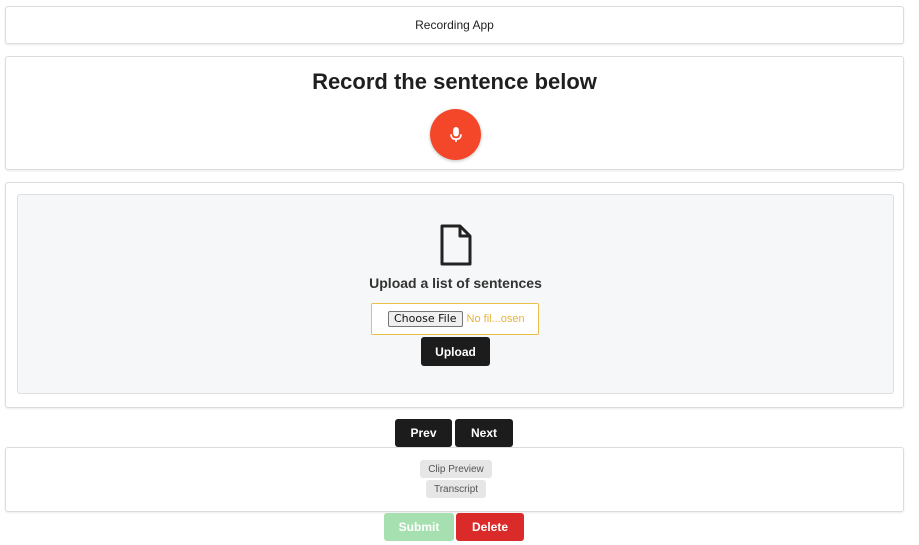  What do you see at coordinates (456, 245) in the screenshot?
I see `file-icon` at bounding box center [456, 245].